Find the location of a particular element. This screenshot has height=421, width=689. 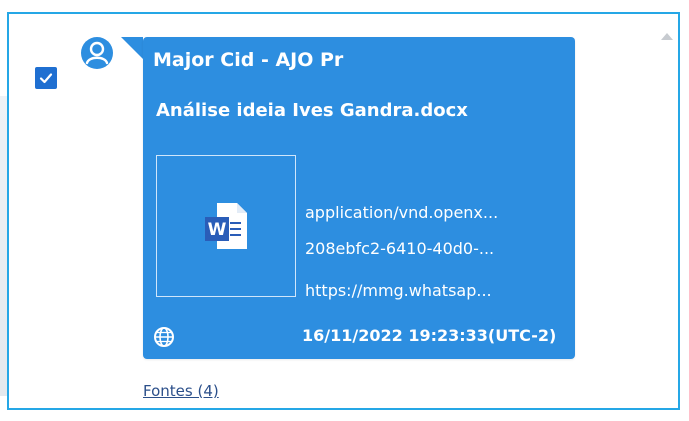

scroll-up-arrow-icon is located at coordinates (667, 36).